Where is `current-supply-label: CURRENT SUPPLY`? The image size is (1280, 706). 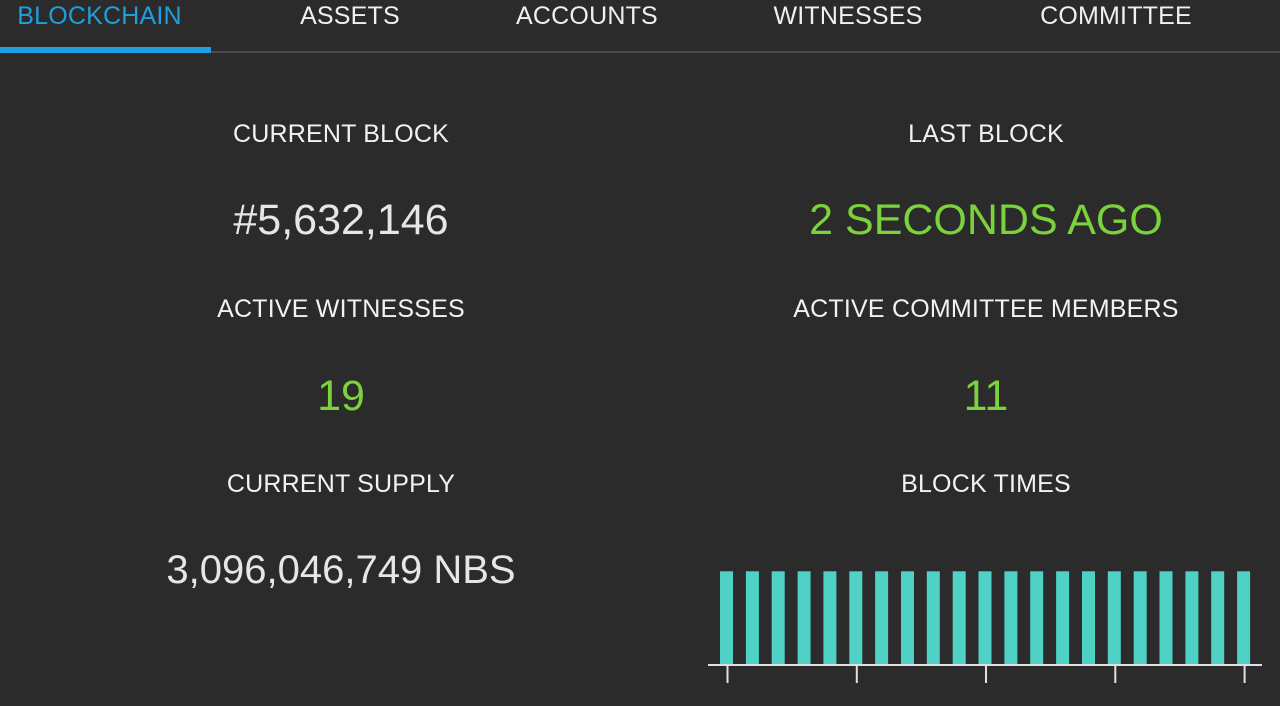
current-supply-label: CURRENT SUPPLY is located at coordinates (341, 484).